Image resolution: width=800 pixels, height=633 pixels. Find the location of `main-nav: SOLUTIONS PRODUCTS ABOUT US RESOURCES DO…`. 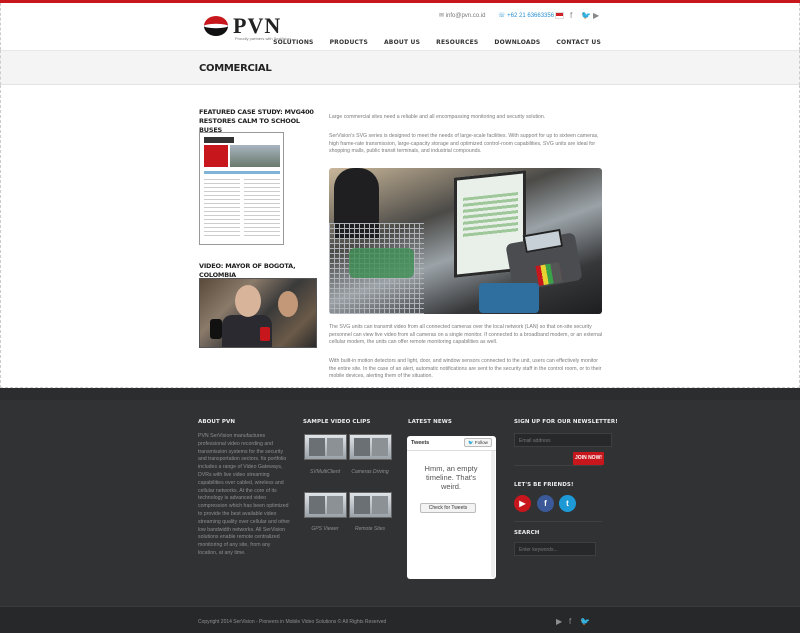

main-nav: SOLUTIONS PRODUCTS ABOUT US RESOURCES DO… is located at coordinates (429, 42).